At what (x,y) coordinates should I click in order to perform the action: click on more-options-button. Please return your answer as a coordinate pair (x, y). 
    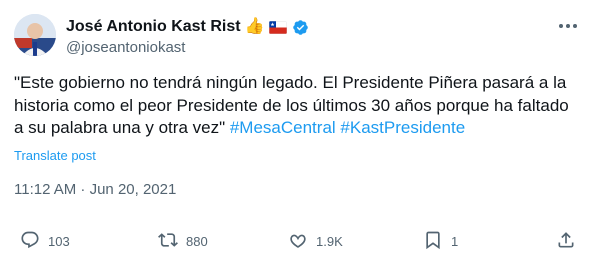
    Looking at the image, I should click on (568, 25).